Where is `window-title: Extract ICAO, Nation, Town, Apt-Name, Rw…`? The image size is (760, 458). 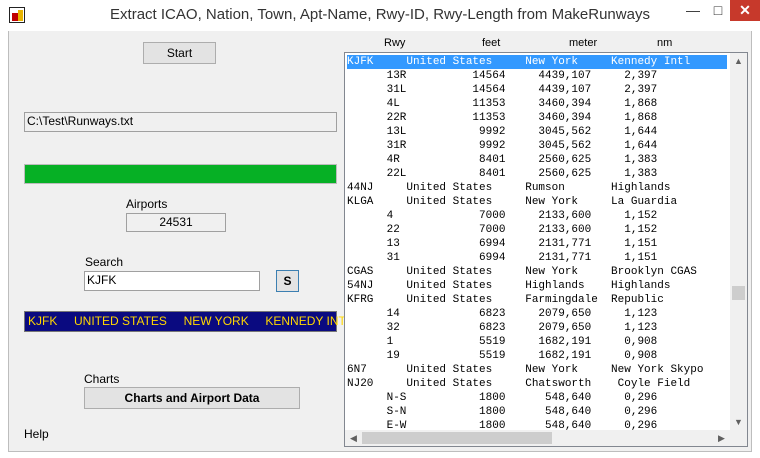 window-title: Extract ICAO, Nation, Town, Apt-Name, Rw… is located at coordinates (380, 14).